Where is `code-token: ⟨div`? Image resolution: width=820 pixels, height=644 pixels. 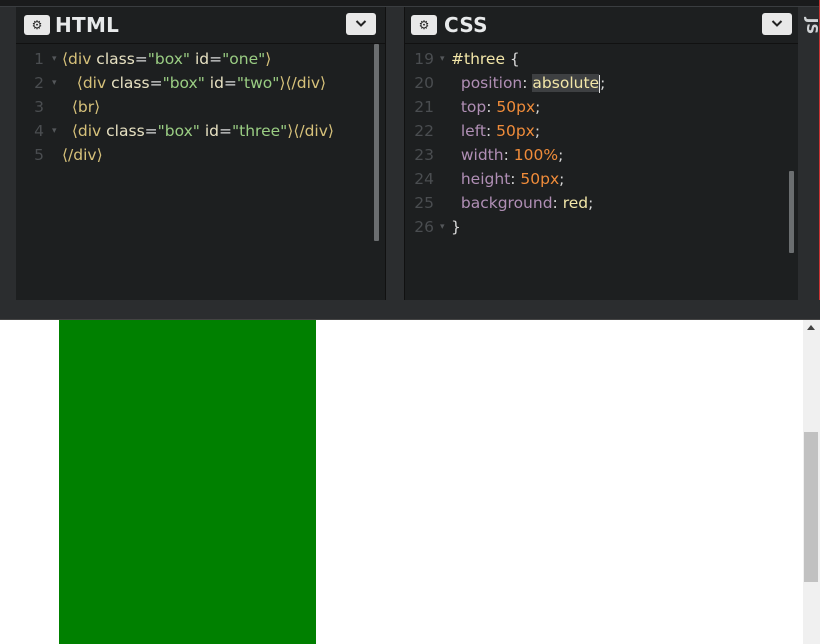
code-token: ⟨div is located at coordinates (77, 59).